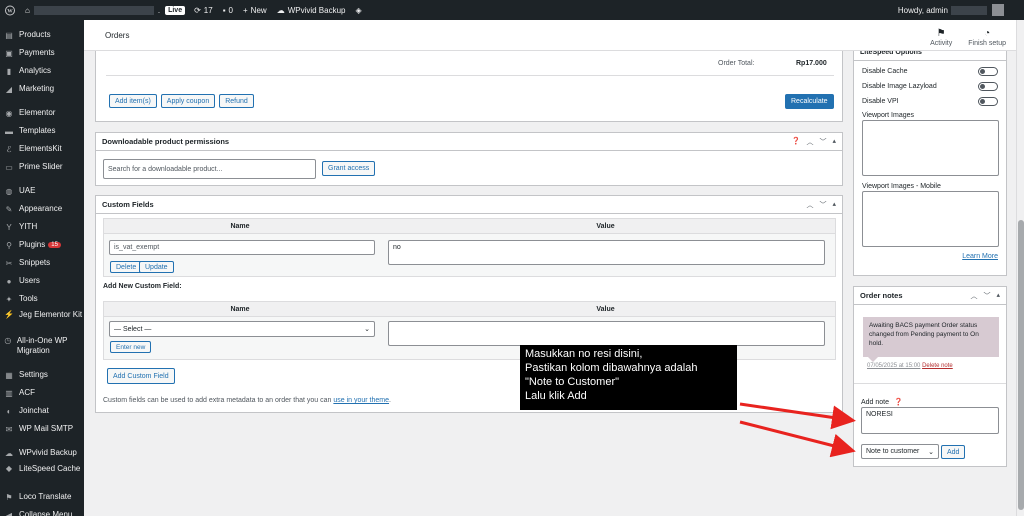 This screenshot has width=1024, height=516. I want to click on sidebar-item-uae: ◍ UAE, so click(42, 191).